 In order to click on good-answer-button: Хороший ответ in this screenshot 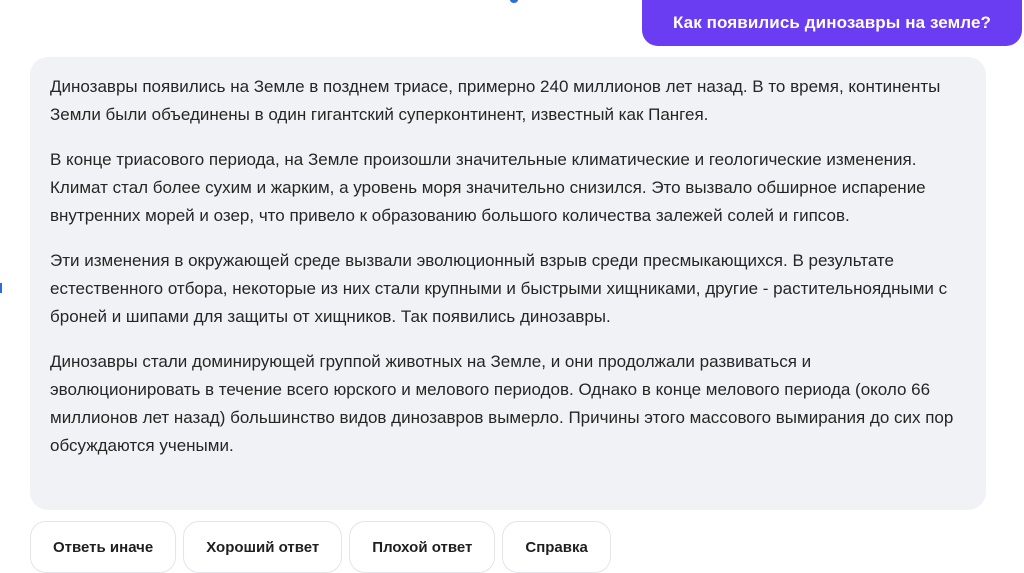, I will do `click(263, 547)`.